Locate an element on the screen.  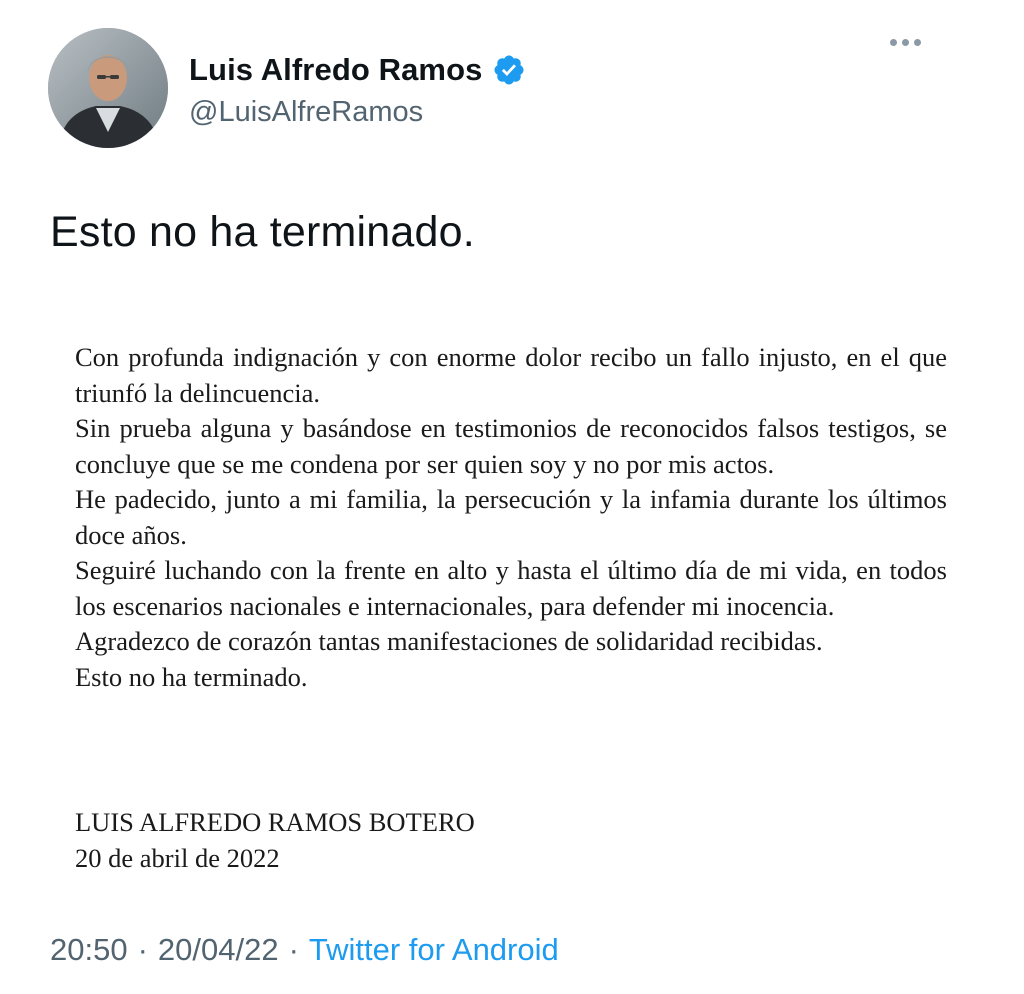
tweet-source-link: Twitter for Android is located at coordinates (434, 950).